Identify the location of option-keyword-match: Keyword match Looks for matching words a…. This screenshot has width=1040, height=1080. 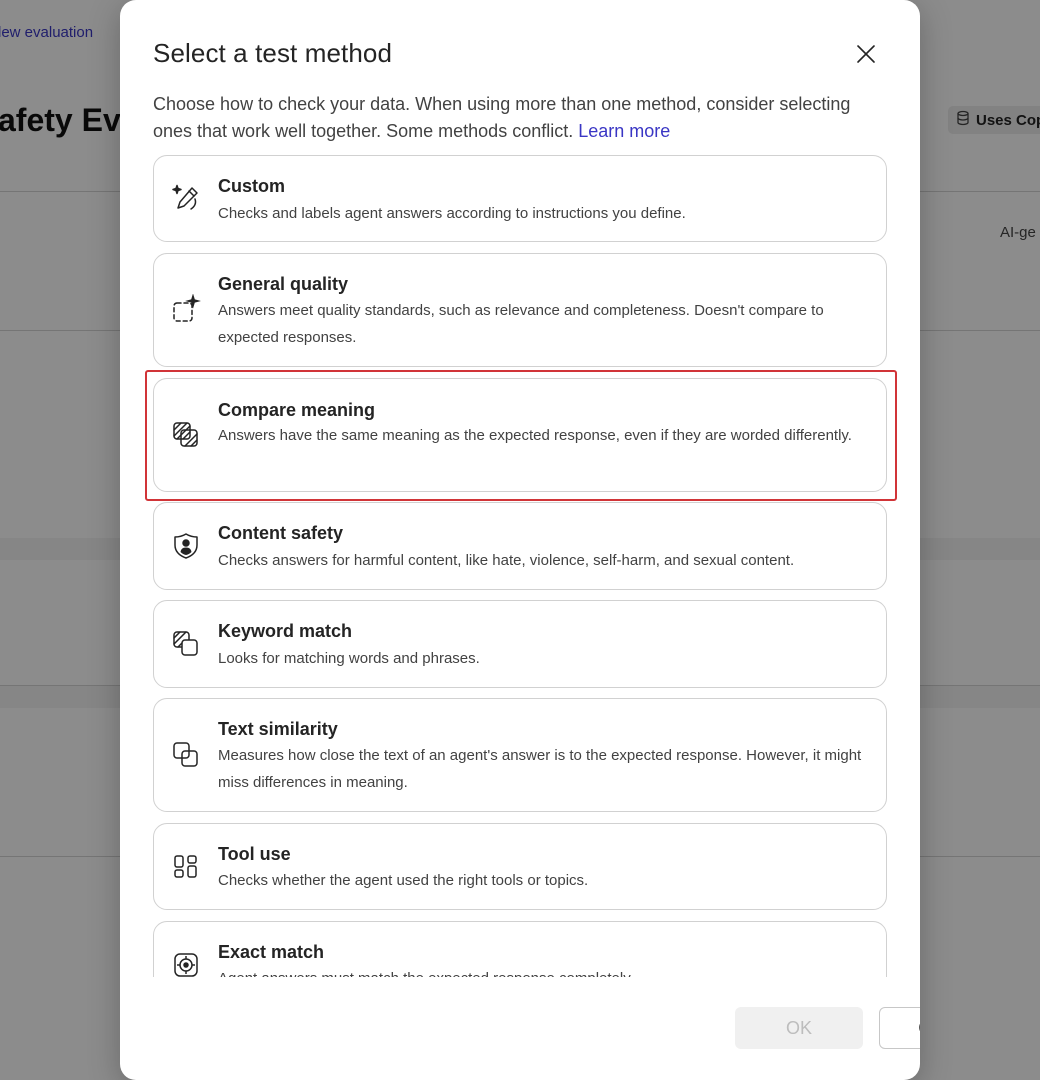
(520, 644).